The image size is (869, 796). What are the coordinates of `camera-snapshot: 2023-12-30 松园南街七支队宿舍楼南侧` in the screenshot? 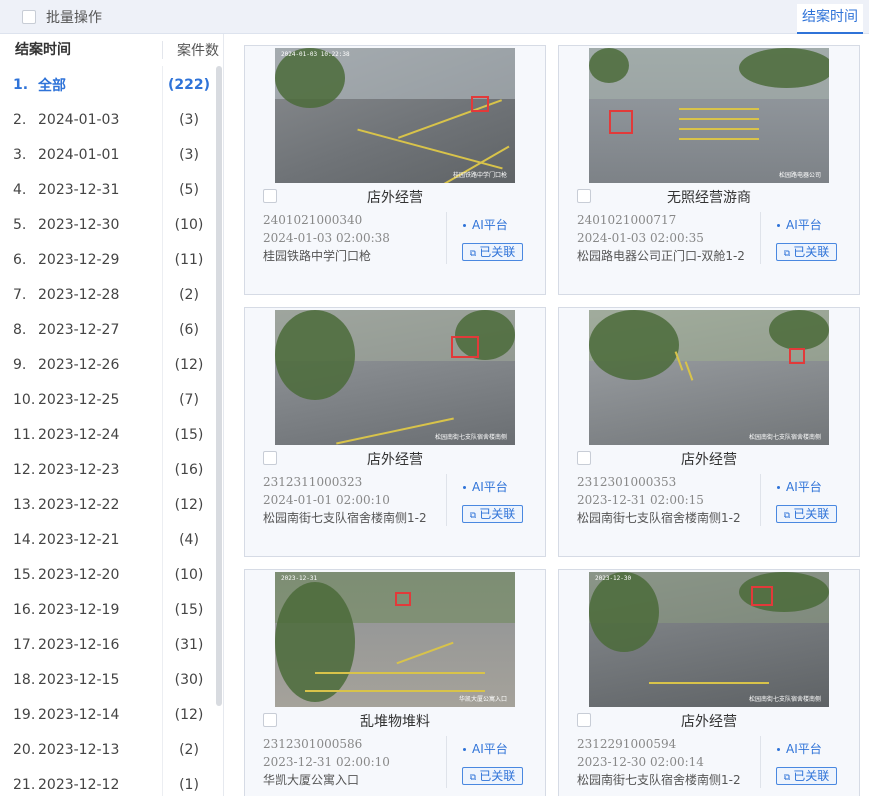 It's located at (709, 639).